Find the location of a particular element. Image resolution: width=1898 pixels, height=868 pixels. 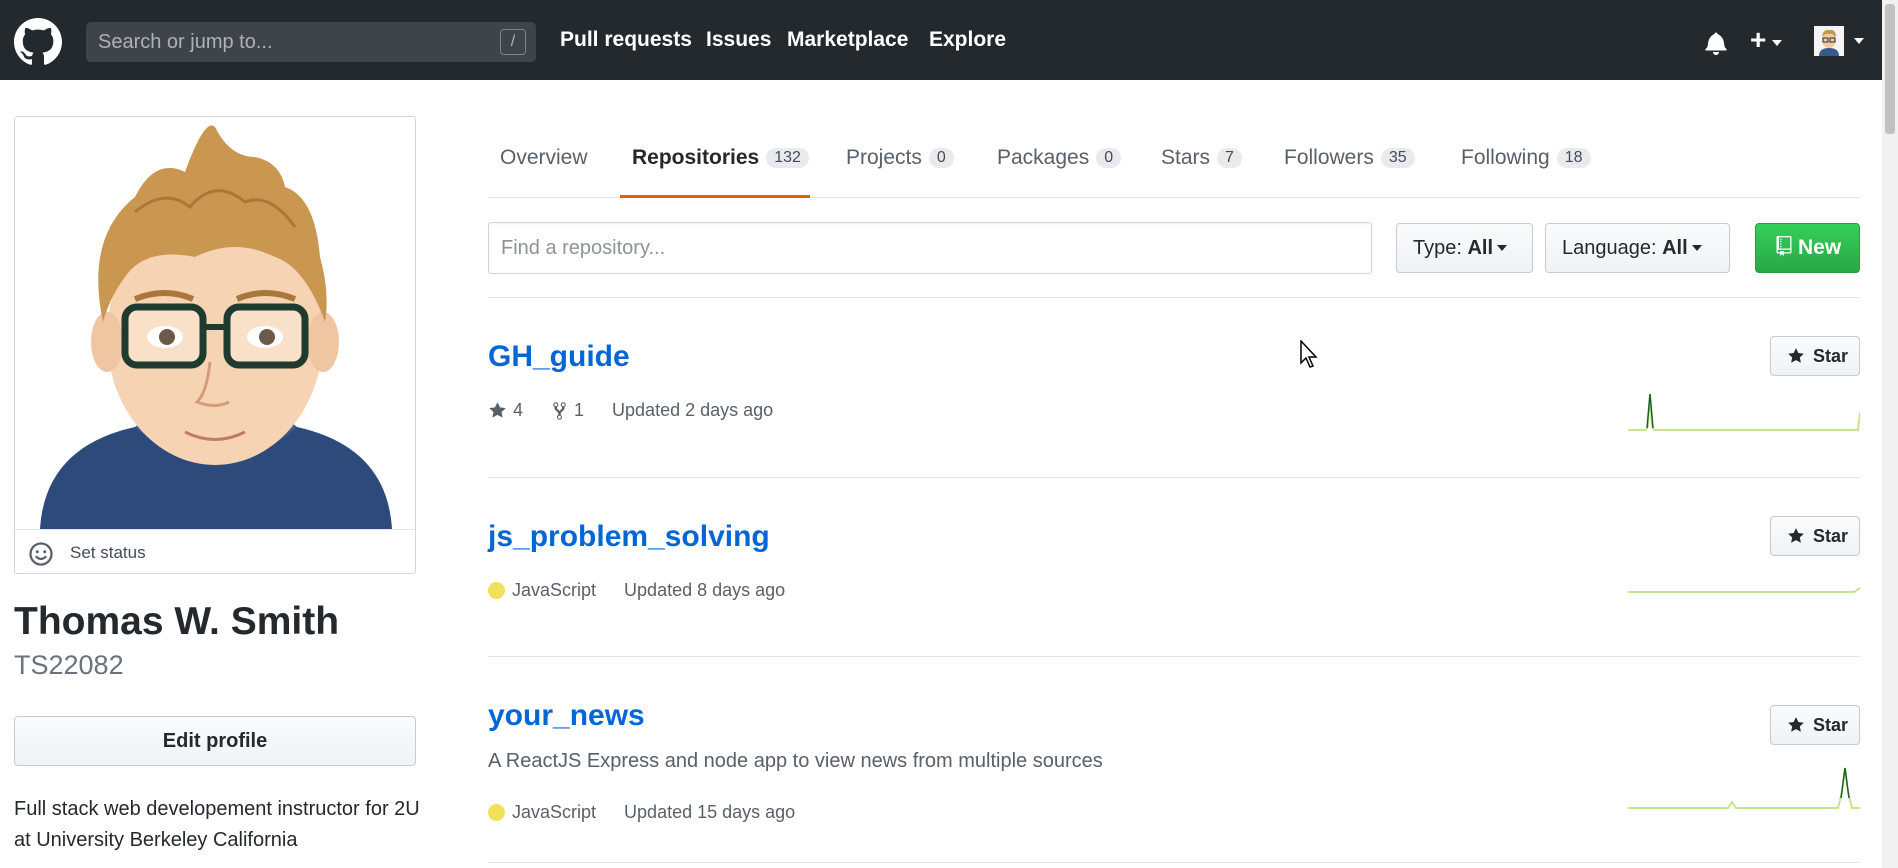

tab-label: Packages is located at coordinates (1043, 157).